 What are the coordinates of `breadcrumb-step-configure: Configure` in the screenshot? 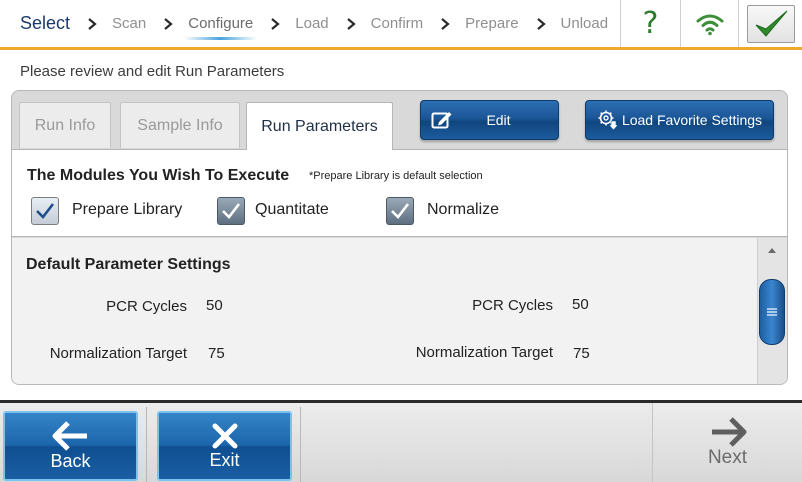 It's located at (221, 27).